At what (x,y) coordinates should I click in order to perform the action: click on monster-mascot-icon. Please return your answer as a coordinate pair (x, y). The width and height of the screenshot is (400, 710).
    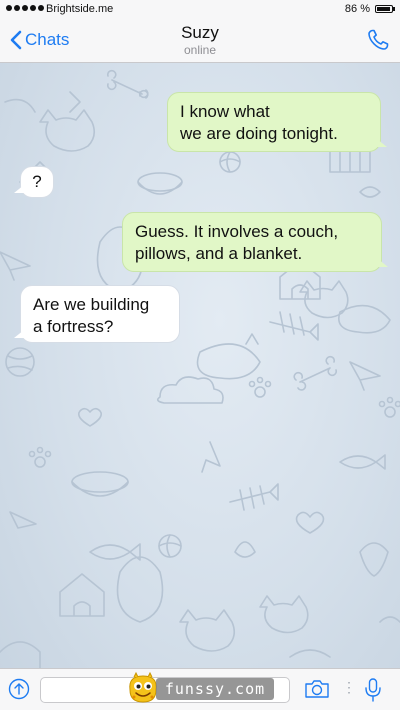
    Looking at the image, I should click on (143, 687).